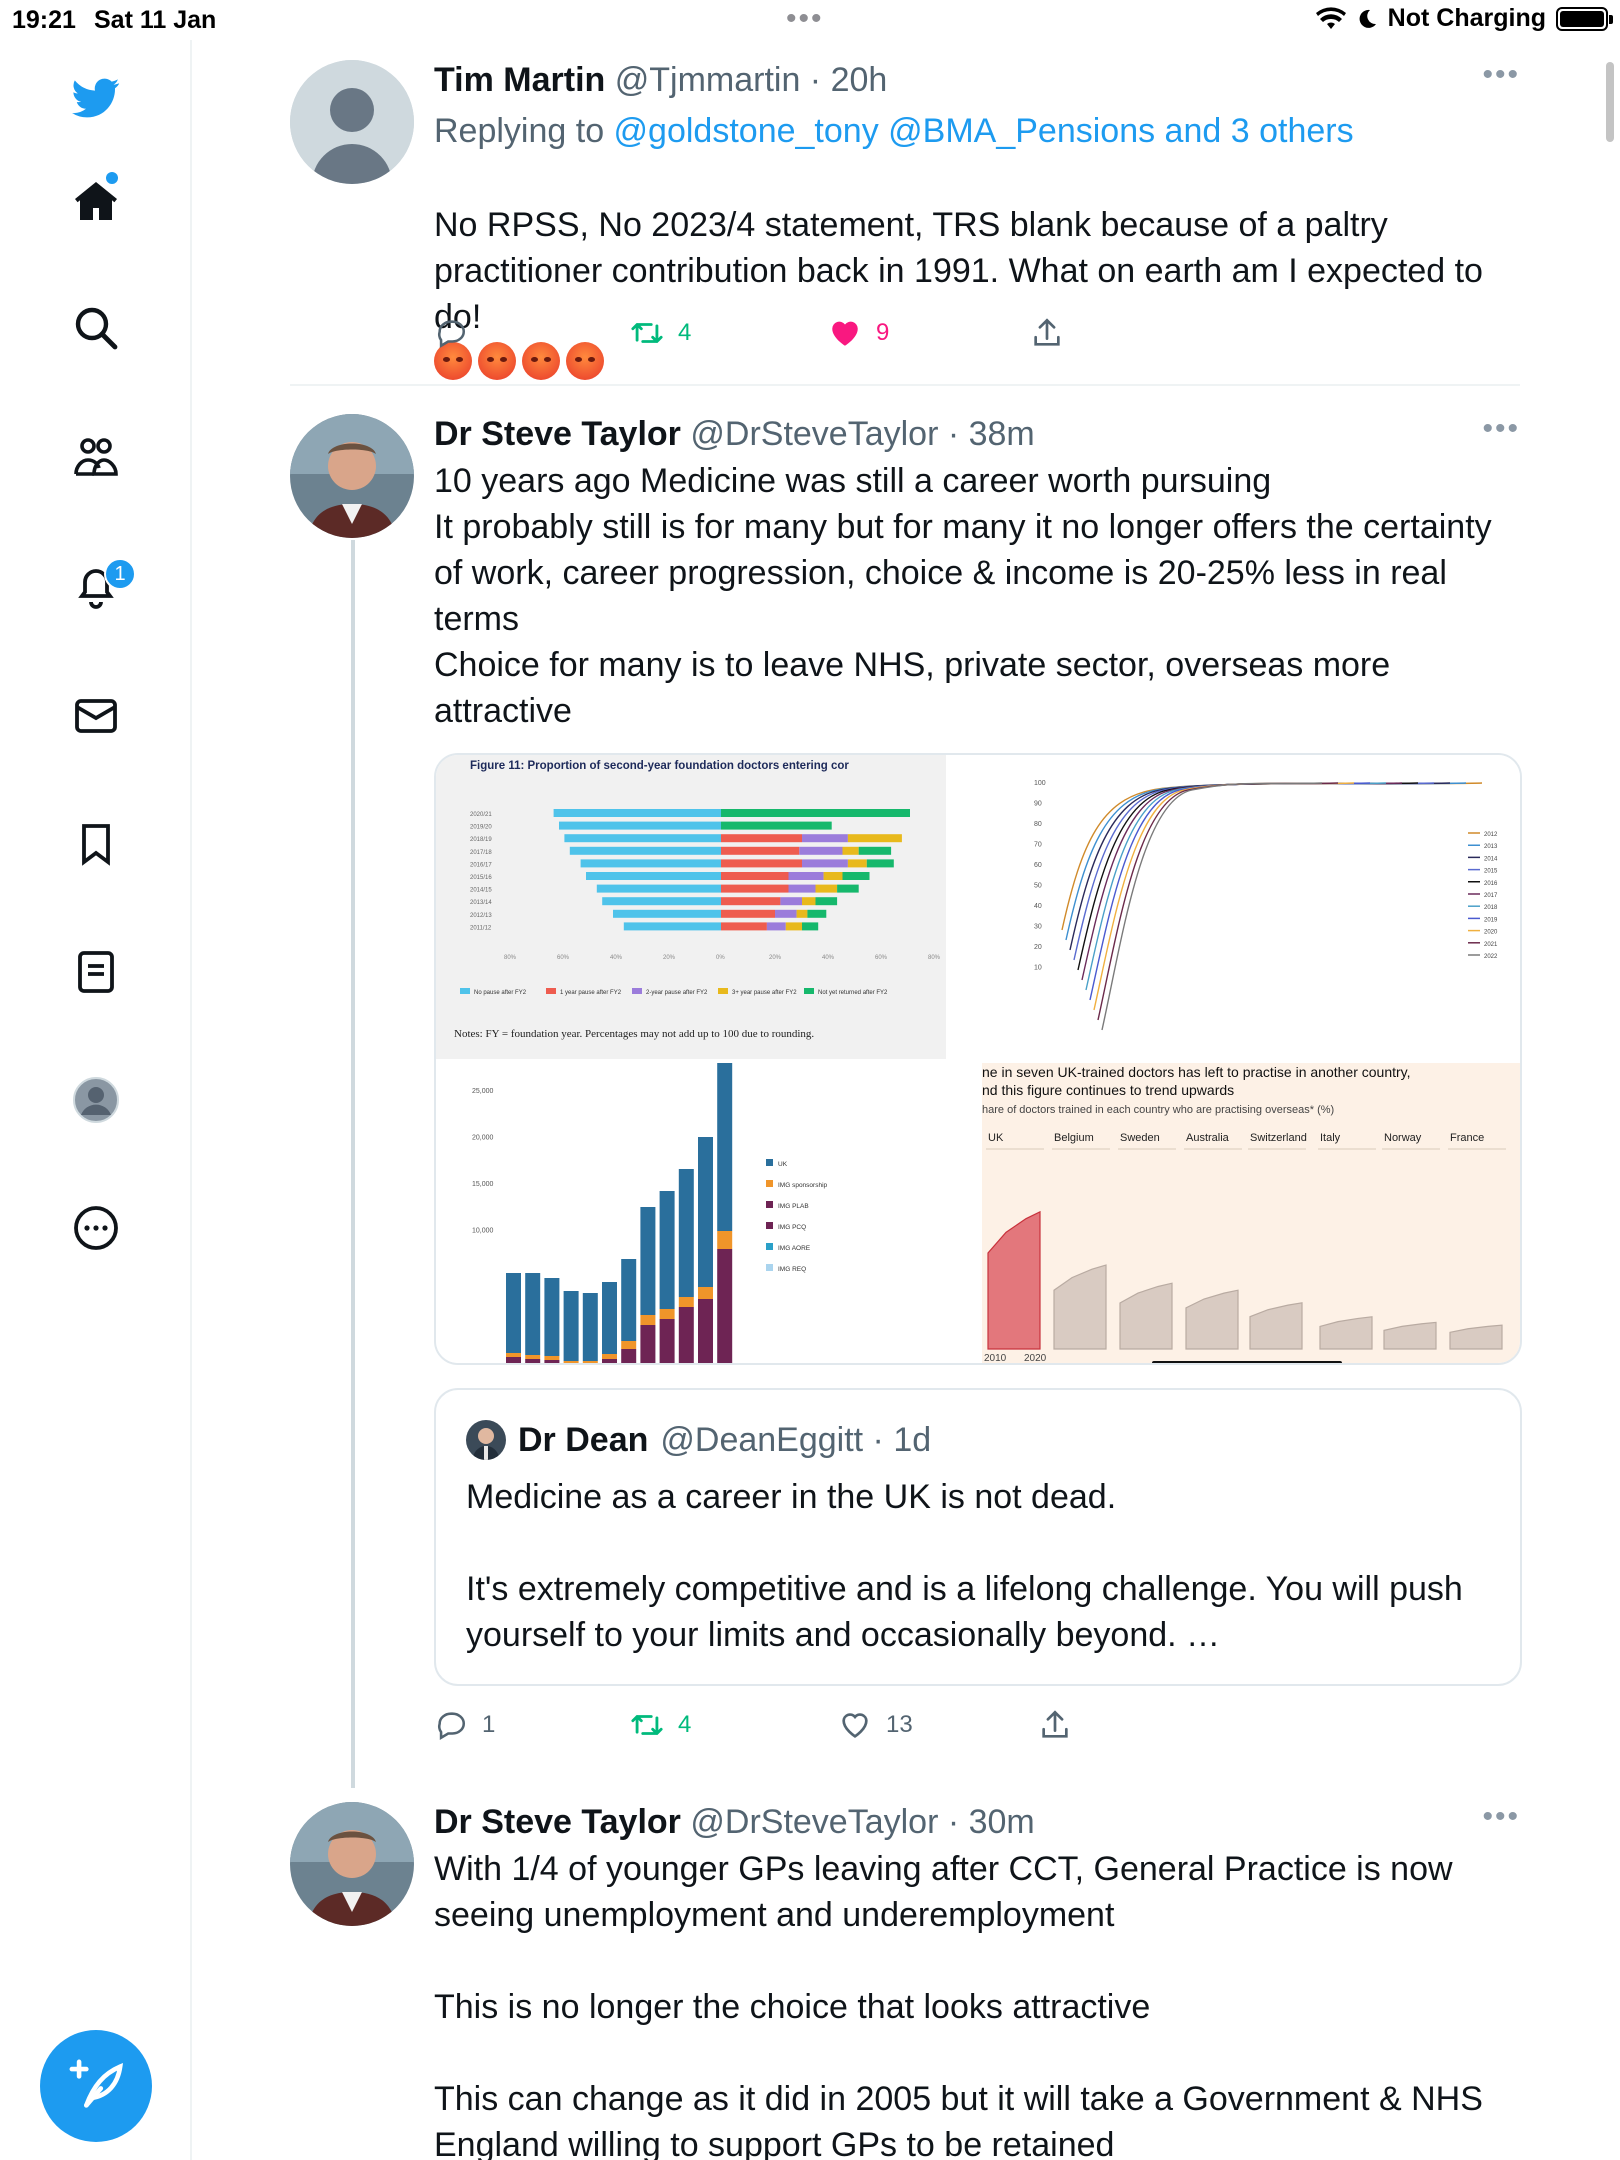 This screenshot has height=2160, width=1620. What do you see at coordinates (96, 2086) in the screenshot?
I see `compose-tweet-button` at bounding box center [96, 2086].